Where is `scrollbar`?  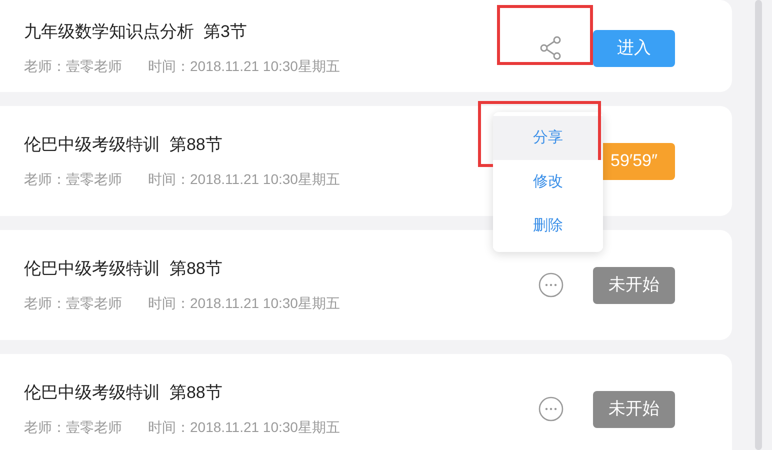
scrollbar is located at coordinates (758, 225).